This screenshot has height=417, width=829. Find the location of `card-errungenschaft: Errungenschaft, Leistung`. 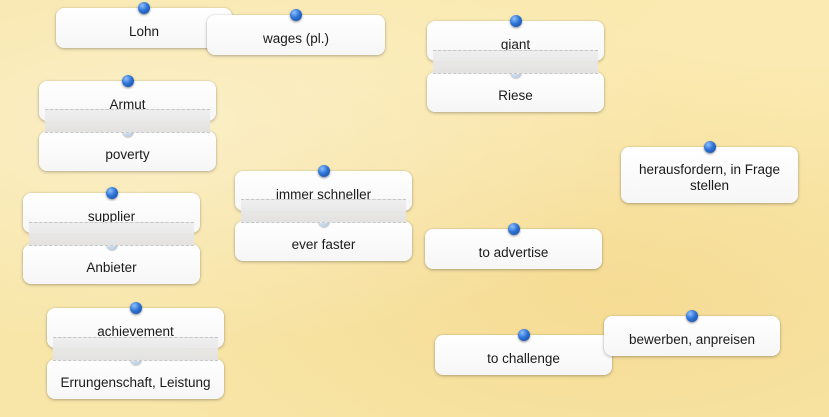

card-errungenschaft: Errungenschaft, Leistung is located at coordinates (135, 376).